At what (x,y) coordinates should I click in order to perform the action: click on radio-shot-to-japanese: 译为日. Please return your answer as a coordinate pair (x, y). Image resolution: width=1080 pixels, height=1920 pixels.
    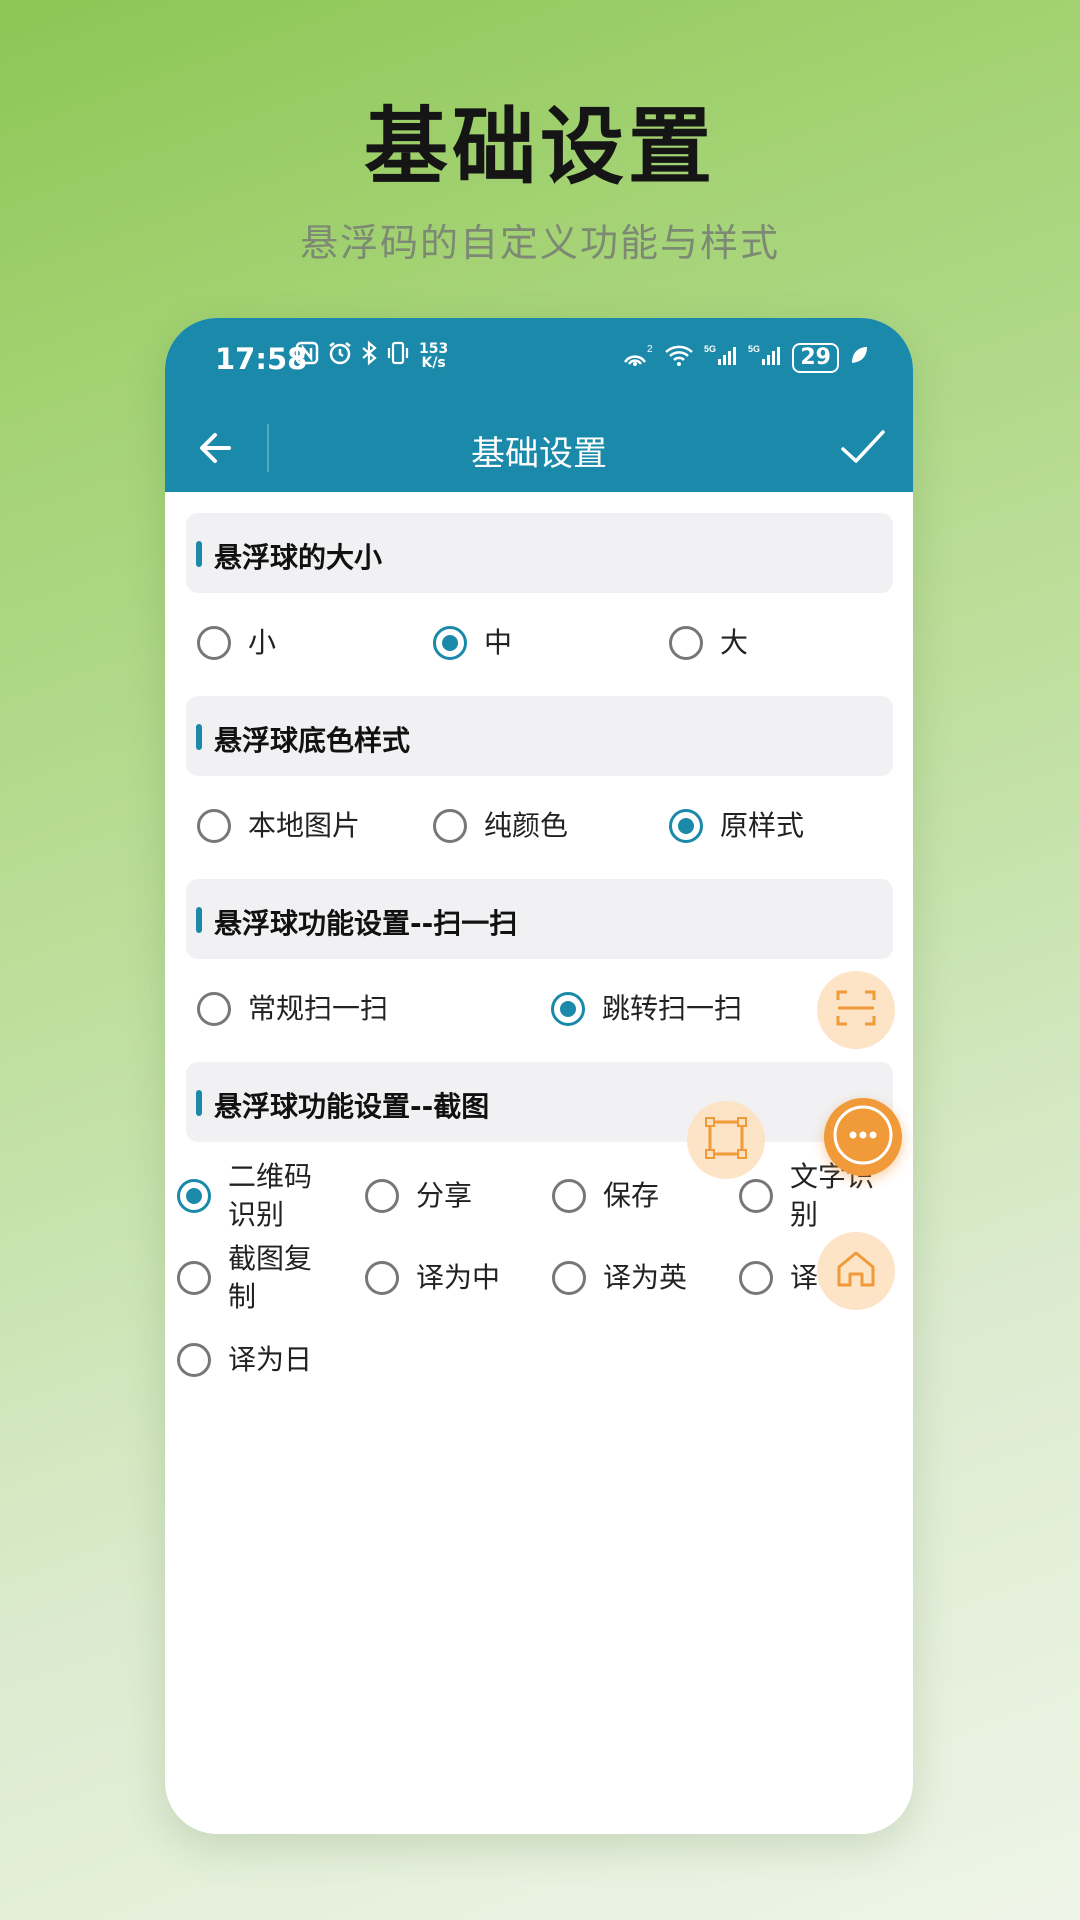
    Looking at the image, I should click on (244, 1360).